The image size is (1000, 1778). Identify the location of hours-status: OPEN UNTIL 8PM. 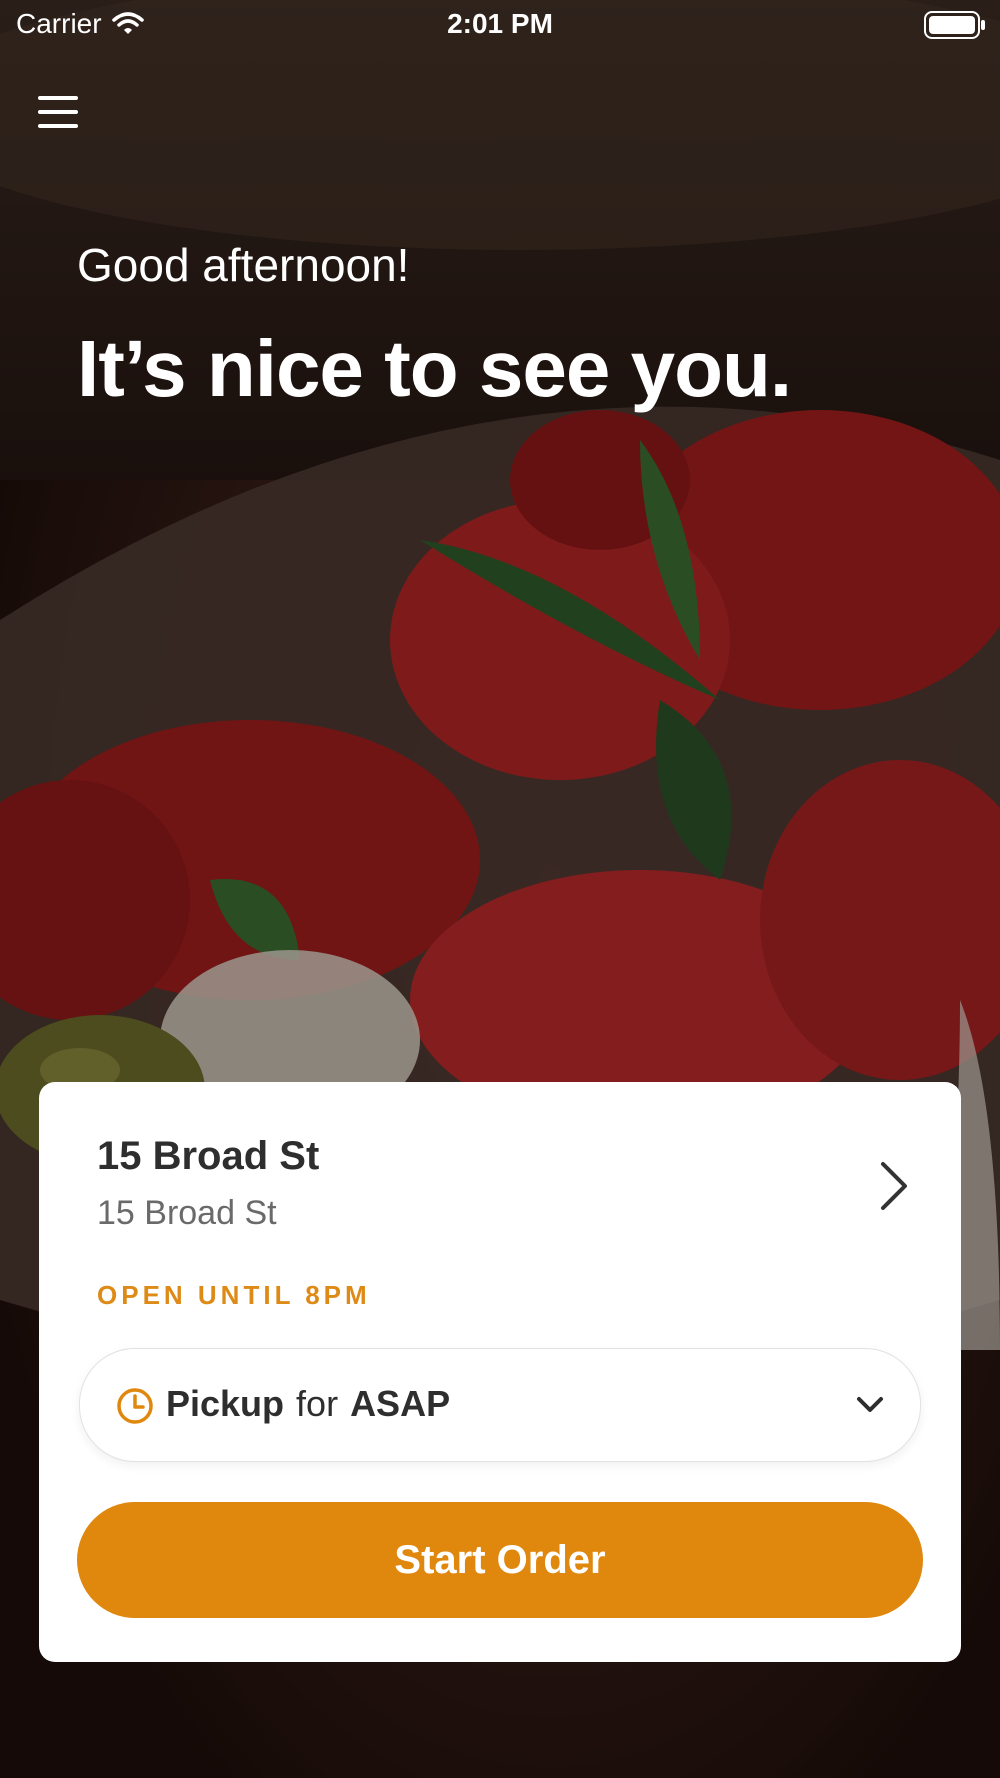
(234, 1295).